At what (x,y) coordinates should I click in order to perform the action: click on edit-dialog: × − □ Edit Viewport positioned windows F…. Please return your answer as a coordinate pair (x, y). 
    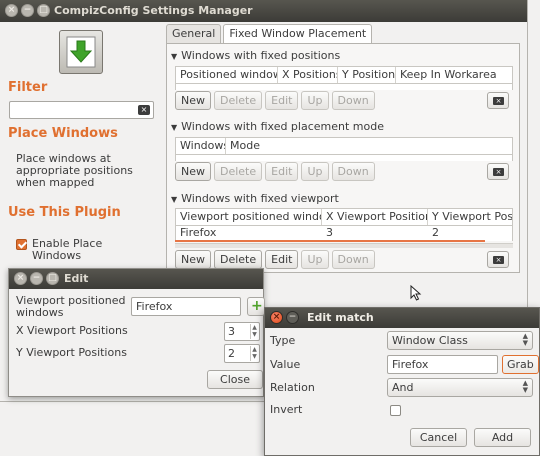
    Looking at the image, I should click on (136, 332).